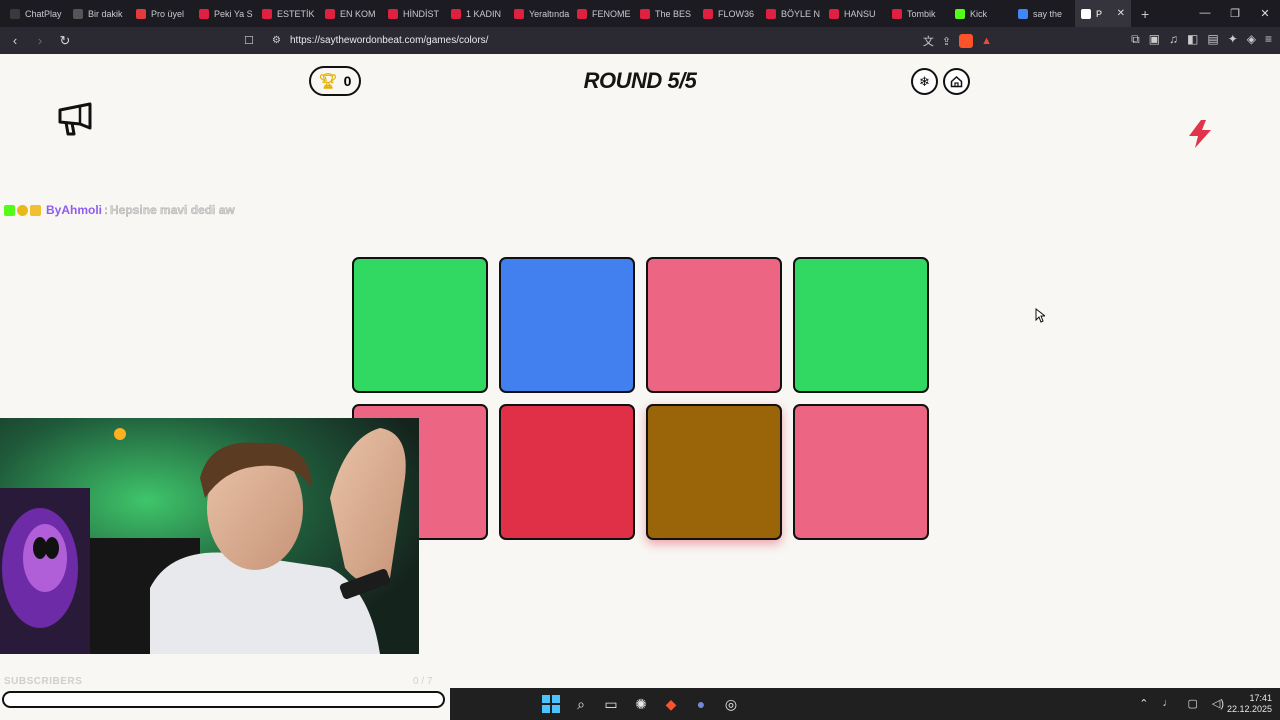 The width and height of the screenshot is (1280, 720). What do you see at coordinates (65, 41) in the screenshot?
I see `reload-icon: ↻` at bounding box center [65, 41].